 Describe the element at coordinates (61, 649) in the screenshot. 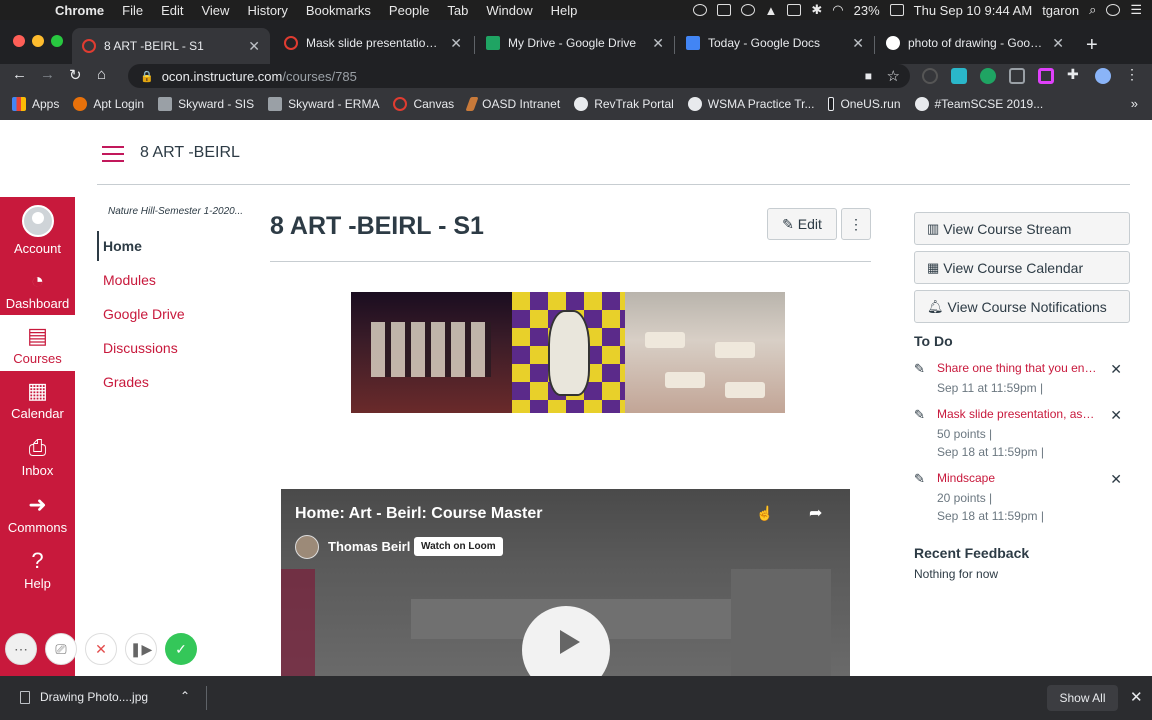

I see `camera-toggle-icon: ⎚` at that location.